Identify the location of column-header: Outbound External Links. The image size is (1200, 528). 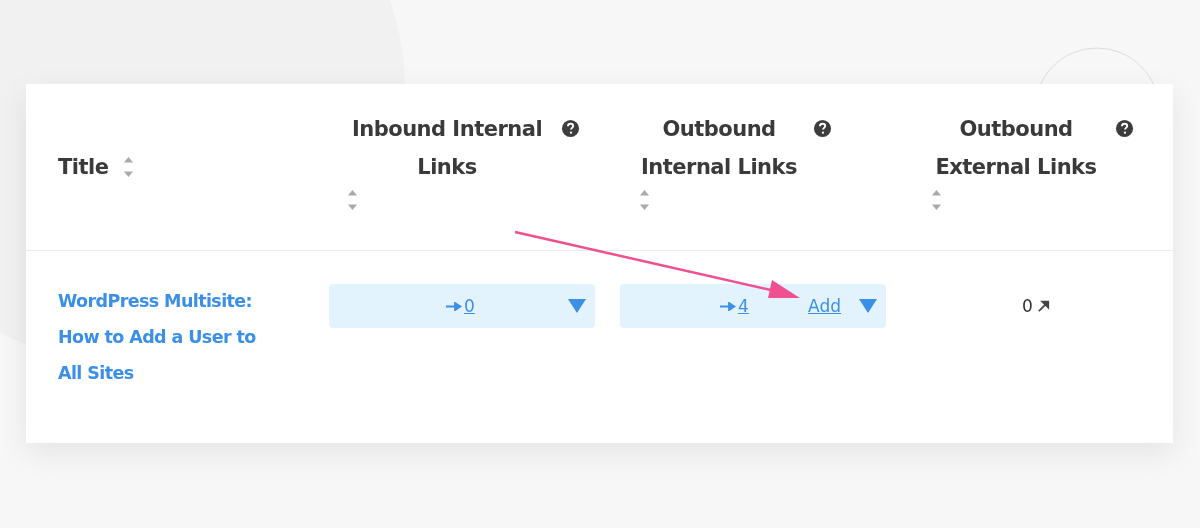
(1016, 148).